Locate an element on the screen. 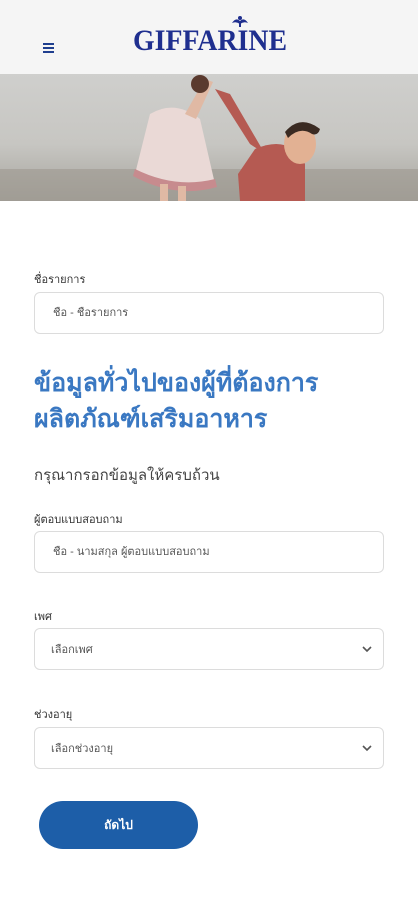 This screenshot has height=900, width=418. item-name-input is located at coordinates (209, 313).